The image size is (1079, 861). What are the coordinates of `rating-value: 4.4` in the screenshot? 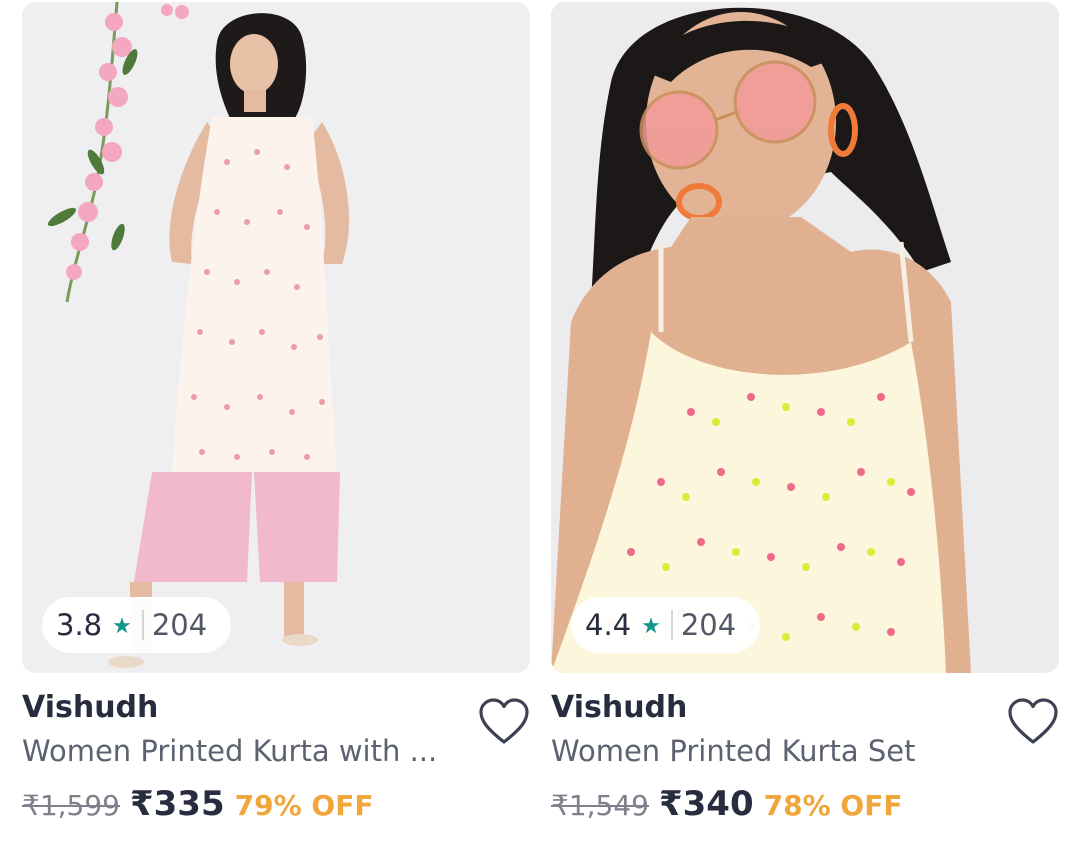 It's located at (608, 625).